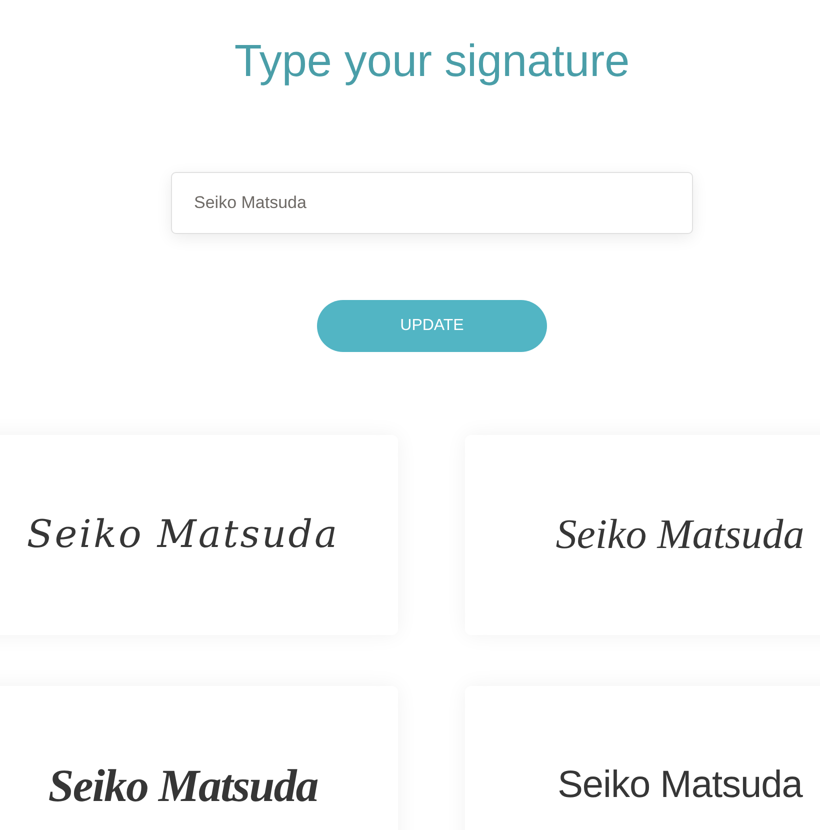  What do you see at coordinates (432, 203) in the screenshot?
I see `name-input: Seiko Matsuda` at bounding box center [432, 203].